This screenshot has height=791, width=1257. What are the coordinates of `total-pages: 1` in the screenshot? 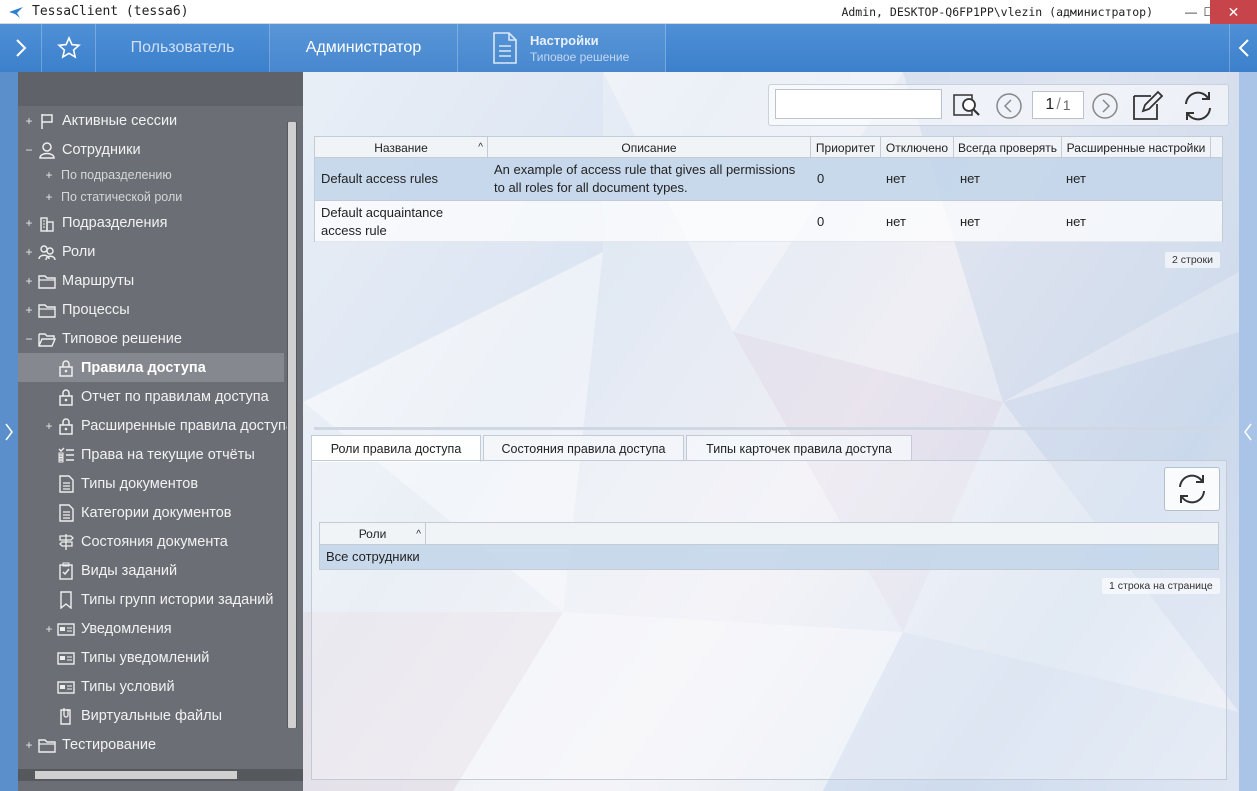 It's located at (1066, 105).